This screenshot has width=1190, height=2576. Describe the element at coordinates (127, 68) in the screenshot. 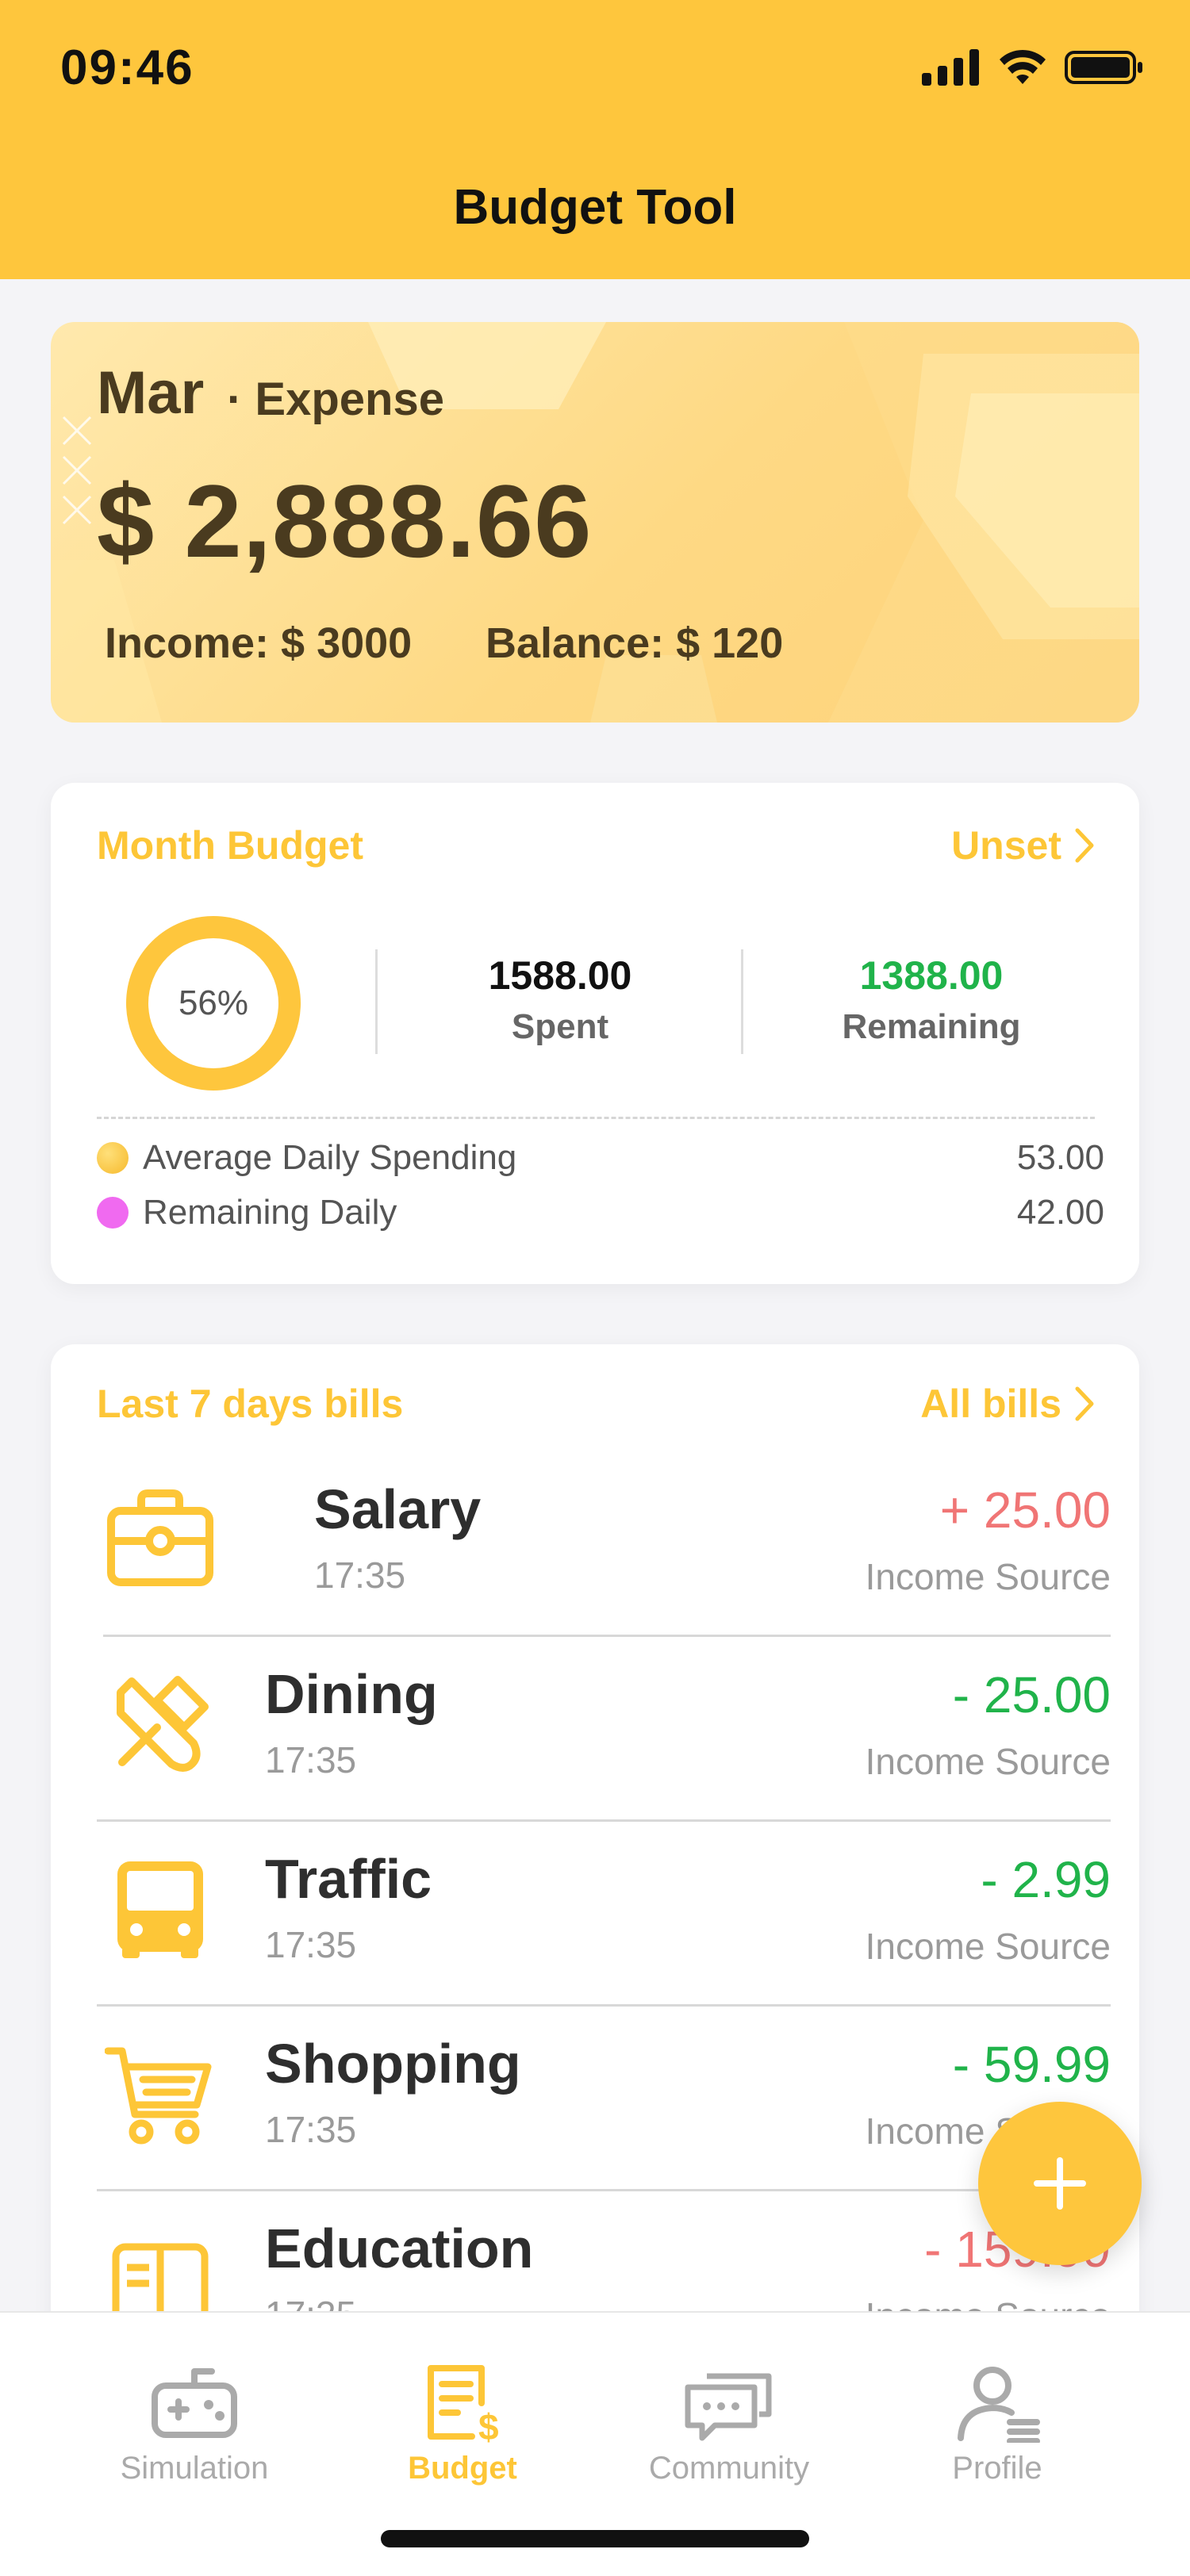

I see `status-time: 09:46` at that location.